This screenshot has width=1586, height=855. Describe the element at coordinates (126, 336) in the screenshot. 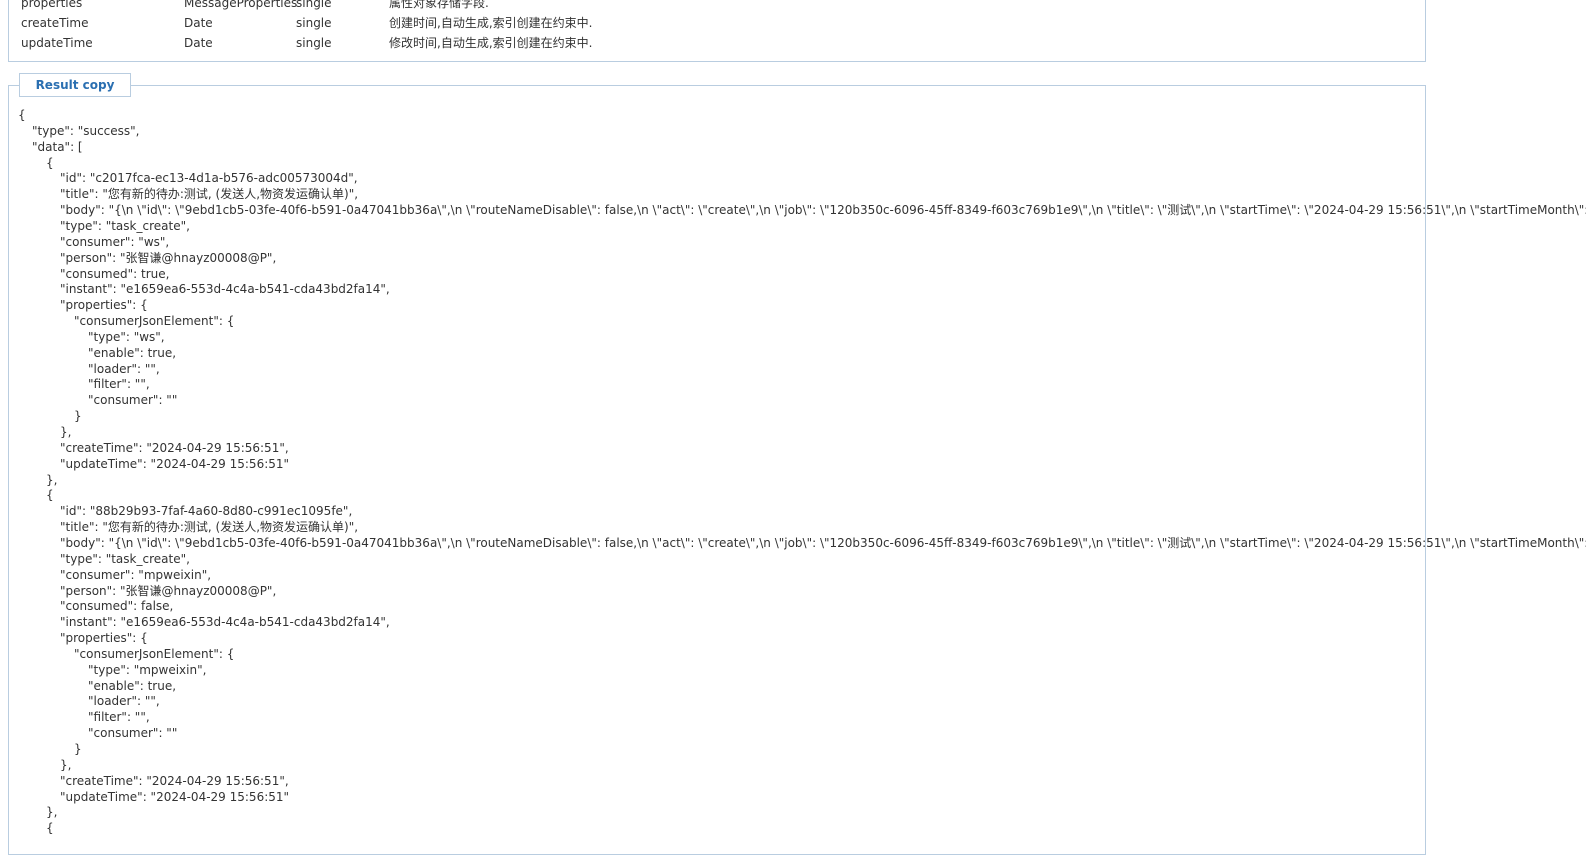

I see `json-line: "type": "ws",` at that location.